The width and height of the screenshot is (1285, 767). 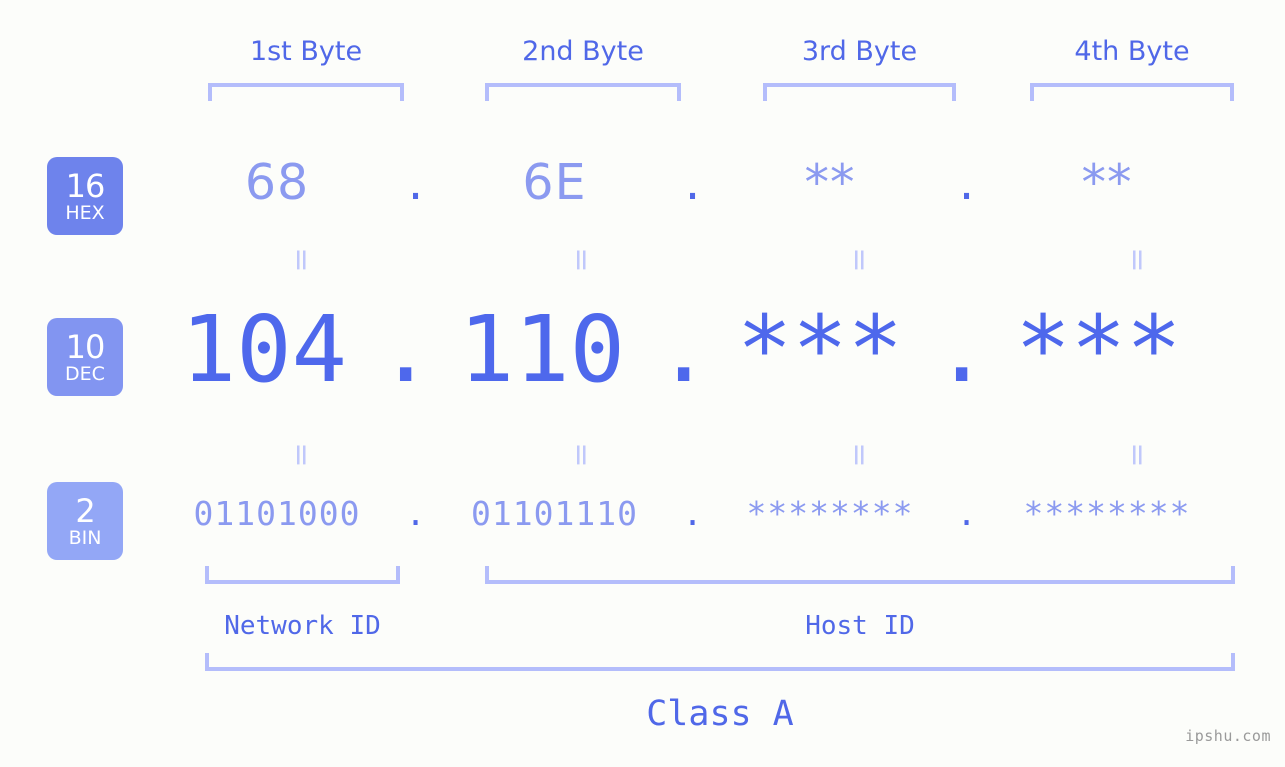 I want to click on dec-byte-1: 104, so click(x=264, y=349).